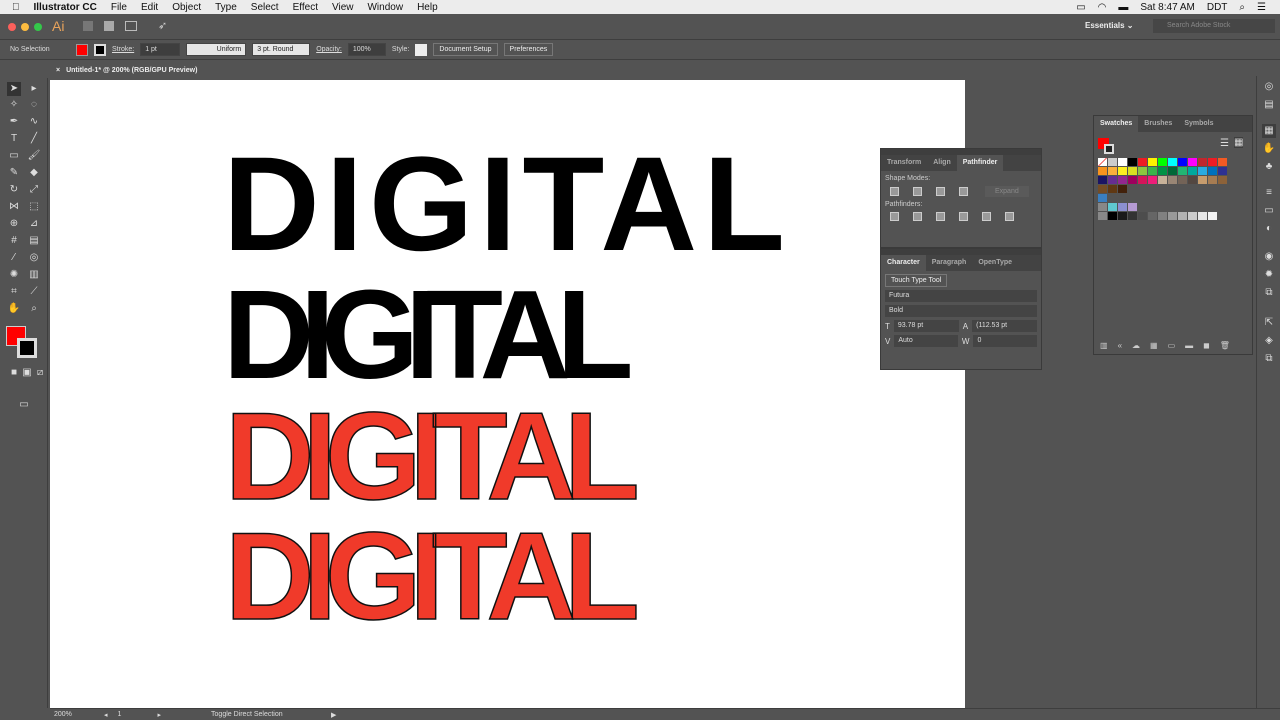 This screenshot has width=1280, height=720. I want to click on new-folder-icon: ▬, so click(1189, 345).